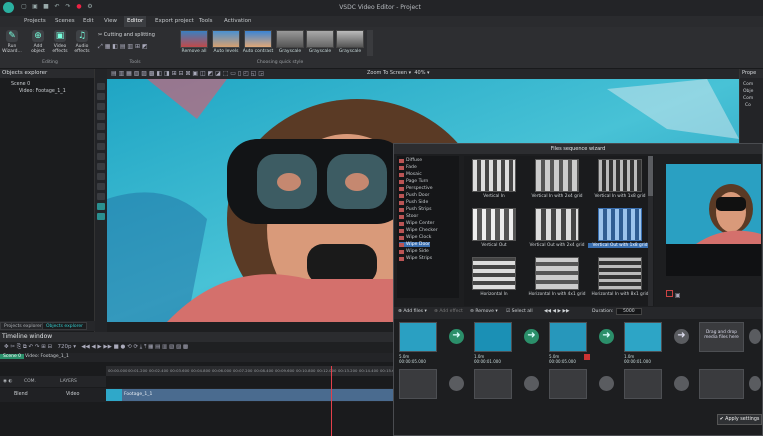  I want to click on effect-item: Wipe Checker, so click(418, 230).